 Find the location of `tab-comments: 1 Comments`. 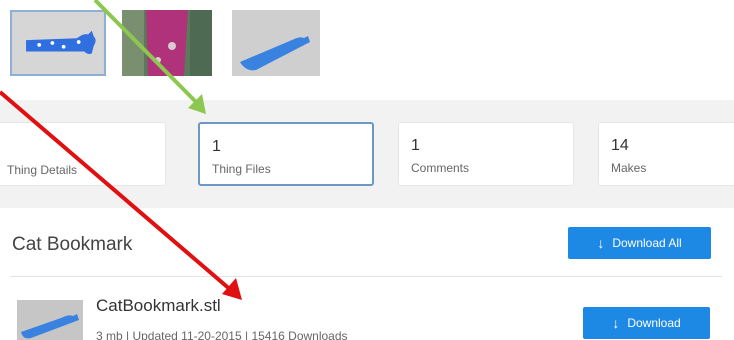

tab-comments: 1 Comments is located at coordinates (486, 154).